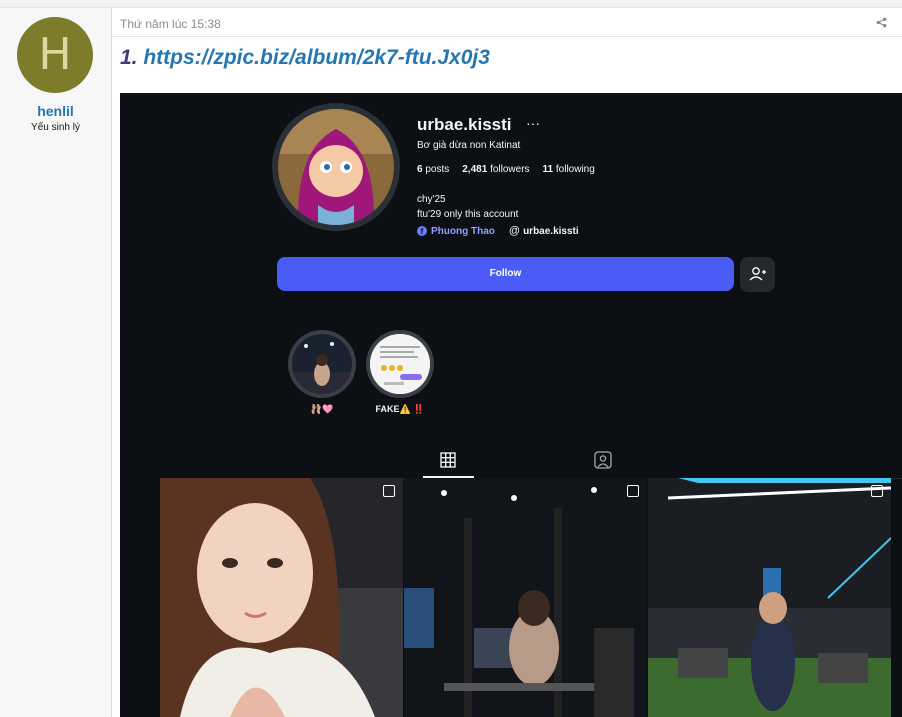  Describe the element at coordinates (55, 127) in the screenshot. I see `user-title: Yếu sinh lý` at that location.